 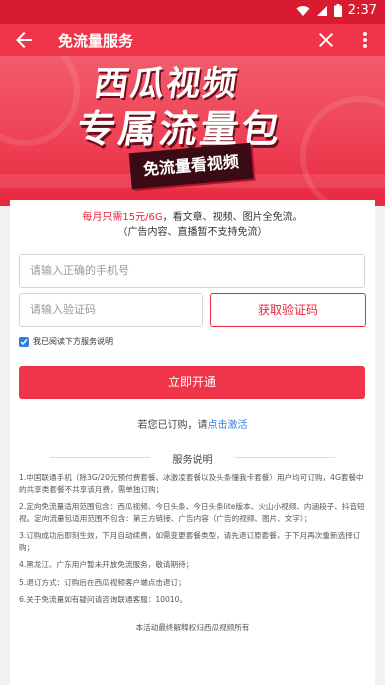 I want to click on activate-link: 点击激活, so click(x=228, y=425).